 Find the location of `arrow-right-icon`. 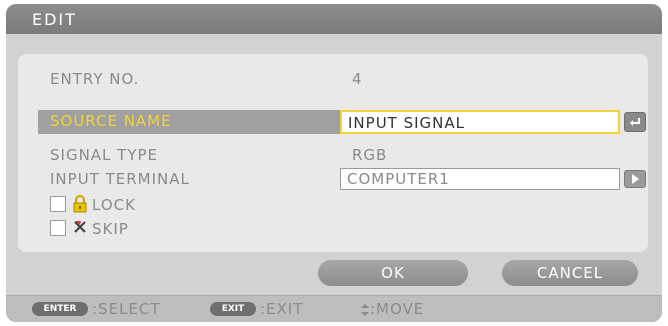

arrow-right-icon is located at coordinates (635, 179).